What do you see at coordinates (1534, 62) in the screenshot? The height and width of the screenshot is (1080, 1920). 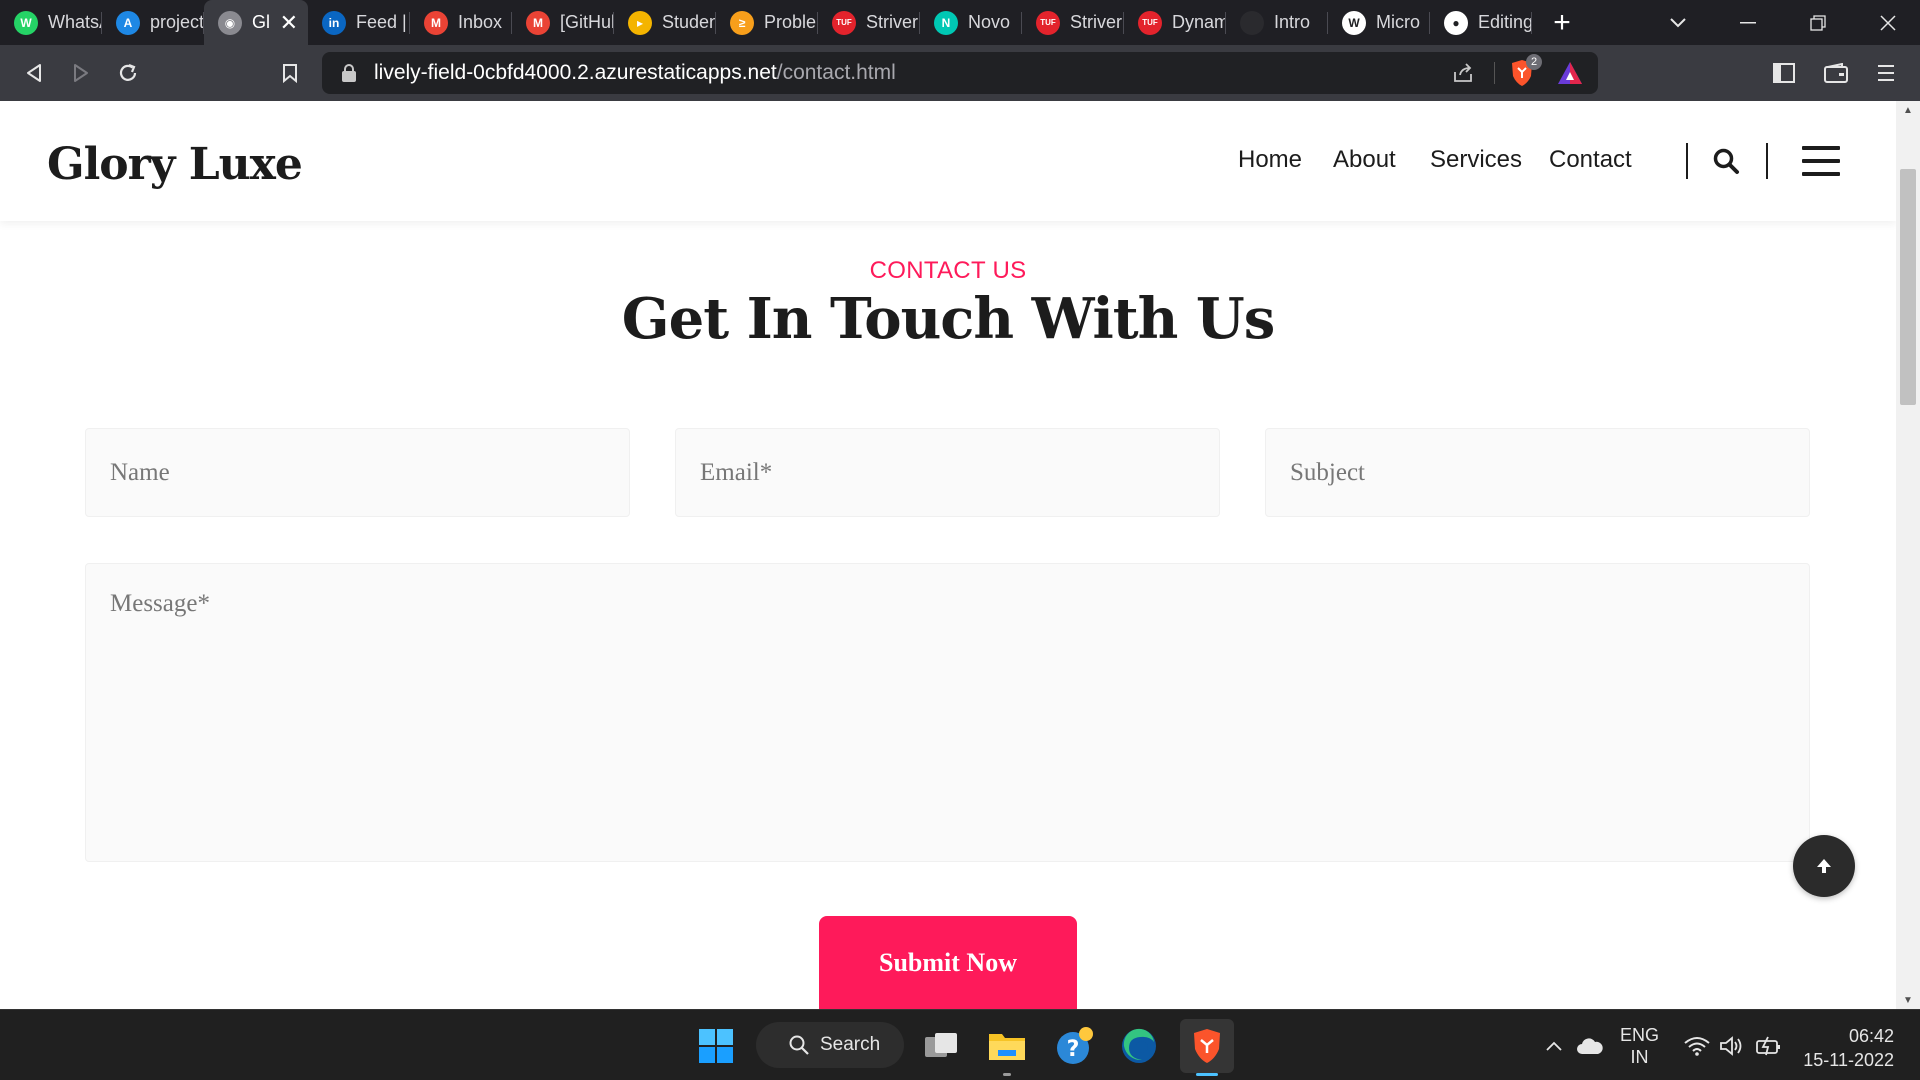 I see `shield-count-badge: 2` at bounding box center [1534, 62].